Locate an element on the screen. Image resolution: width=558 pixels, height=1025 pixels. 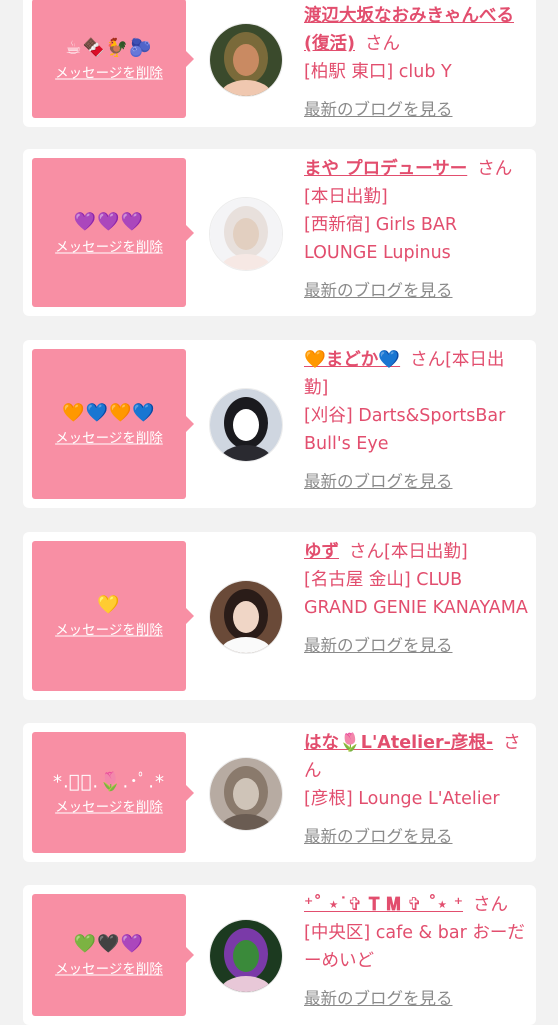
message-box: ☕🍫🐓🫐 メッセージを削除 is located at coordinates (113, 59).